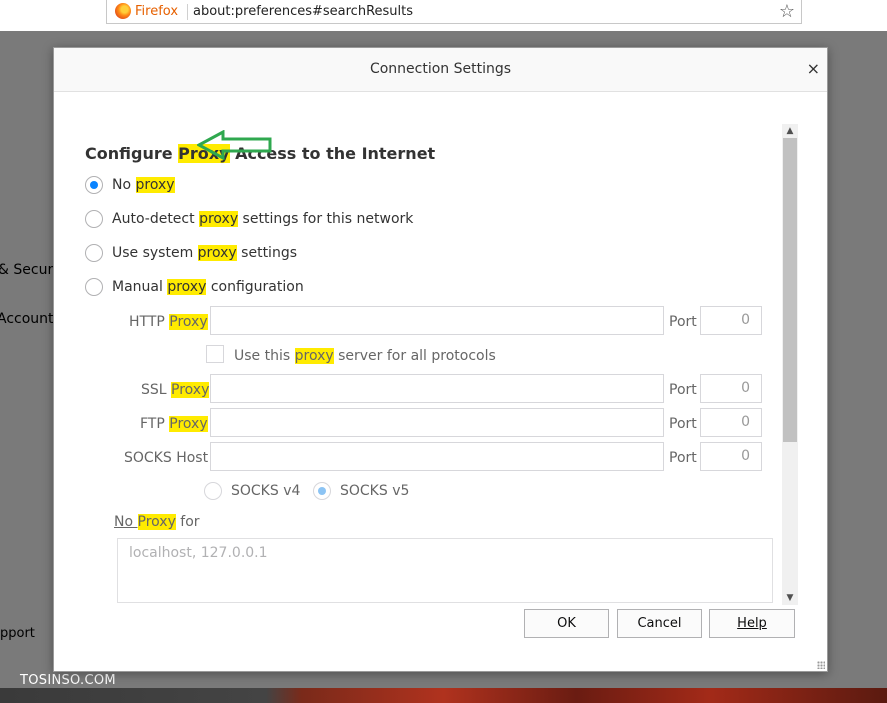  I want to click on heading-text-pre: Configure, so click(132, 153).